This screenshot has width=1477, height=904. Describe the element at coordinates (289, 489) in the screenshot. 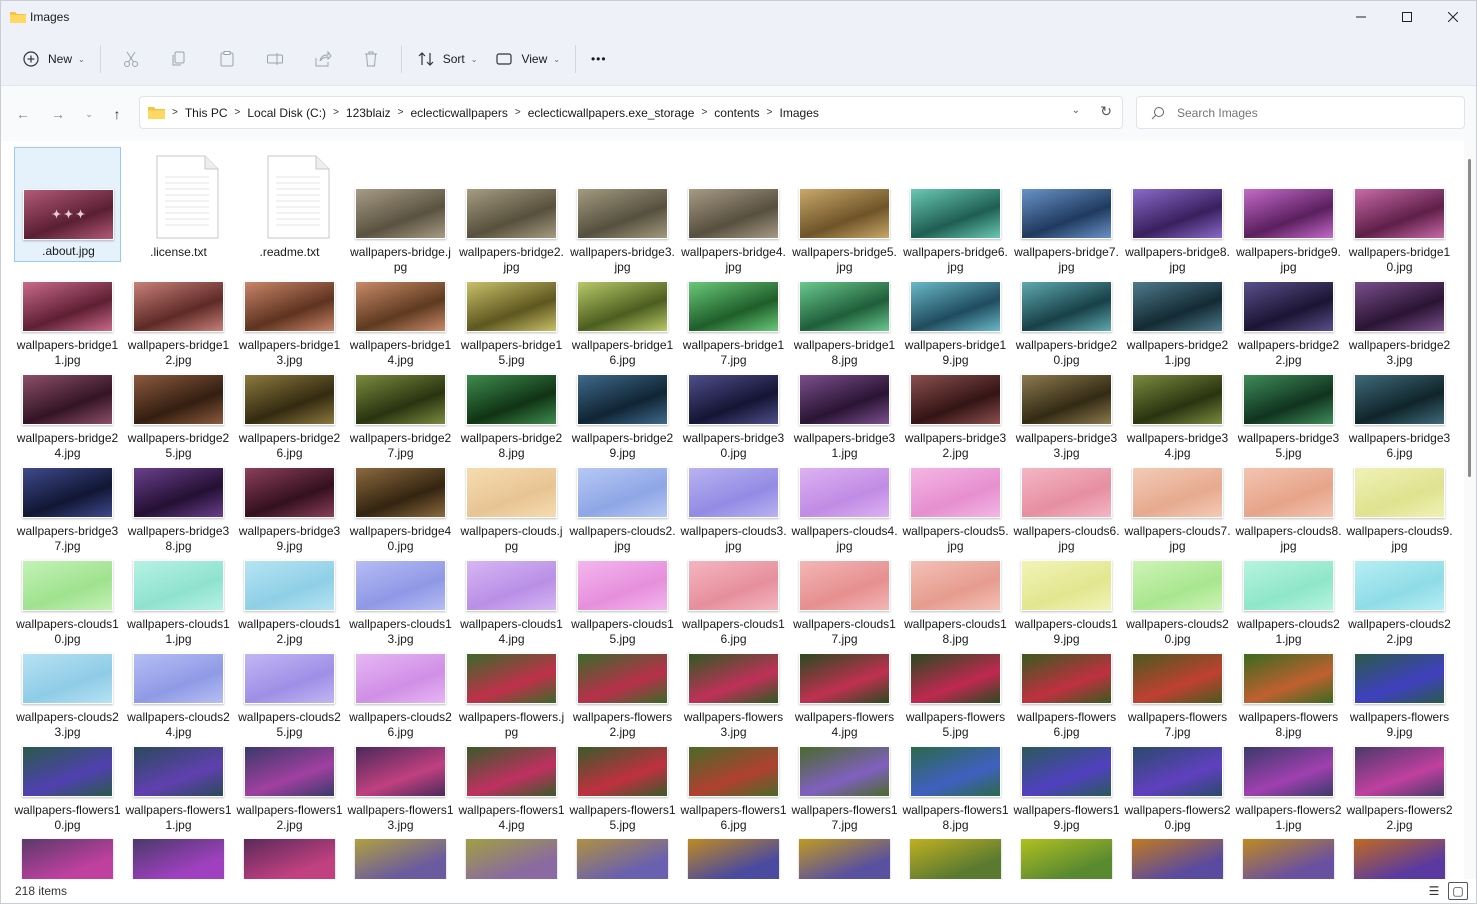

I see `file-item: wallpapers-bridge39.jpg` at that location.